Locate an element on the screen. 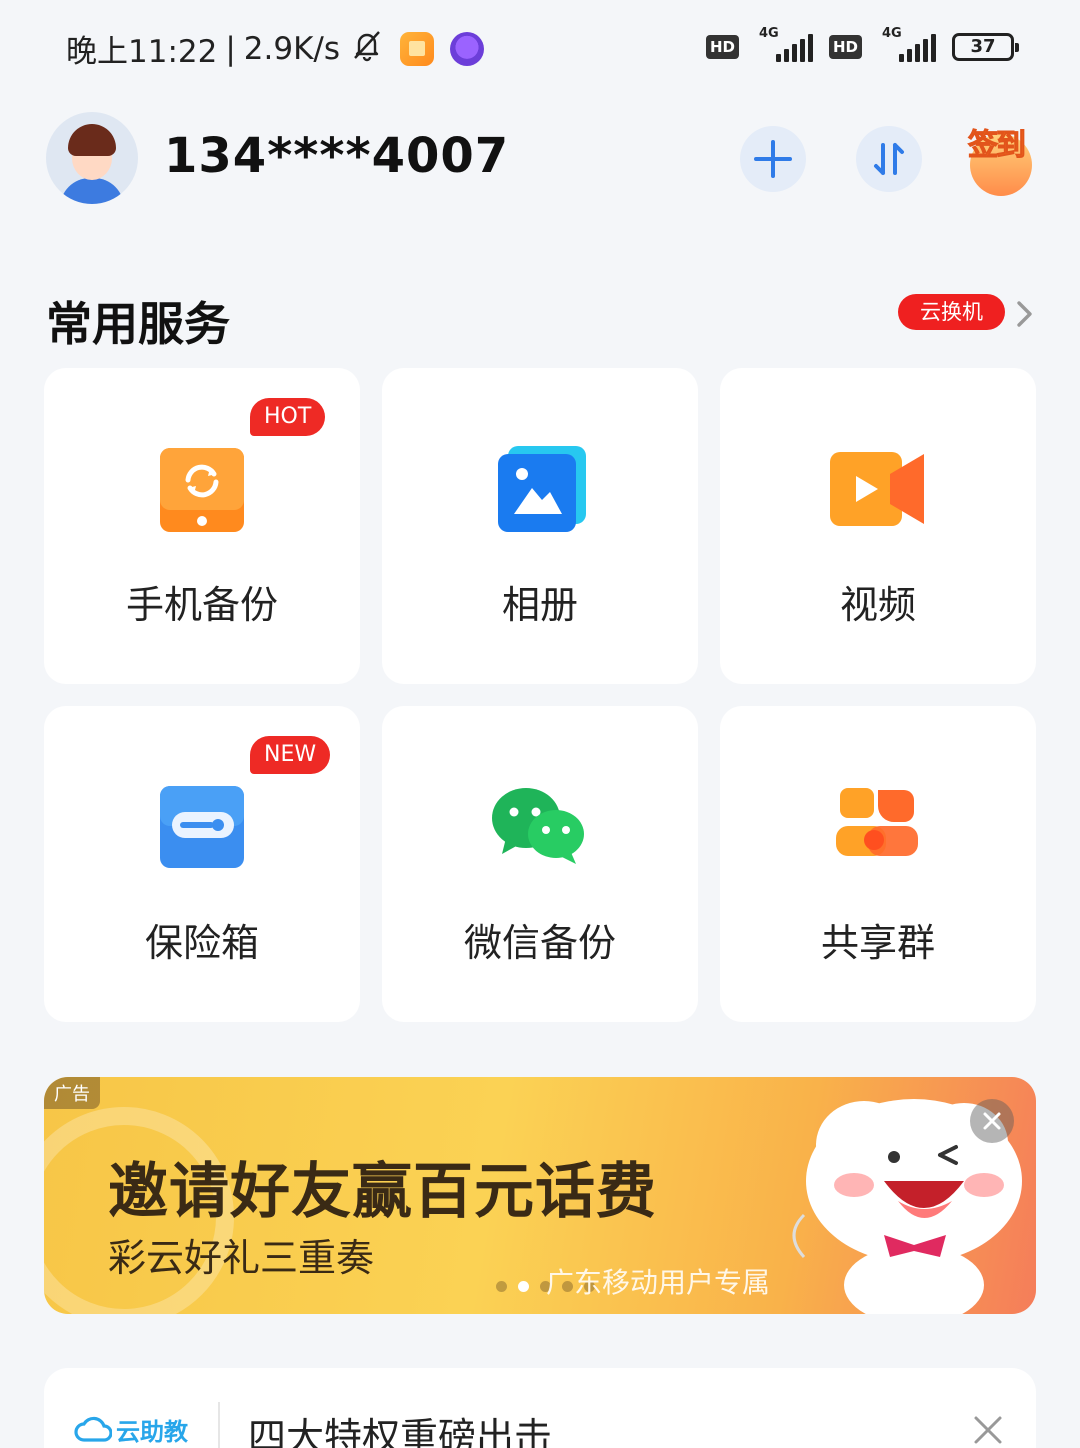 This screenshot has width=1080, height=1448. notes-app-icon is located at coordinates (417, 48).